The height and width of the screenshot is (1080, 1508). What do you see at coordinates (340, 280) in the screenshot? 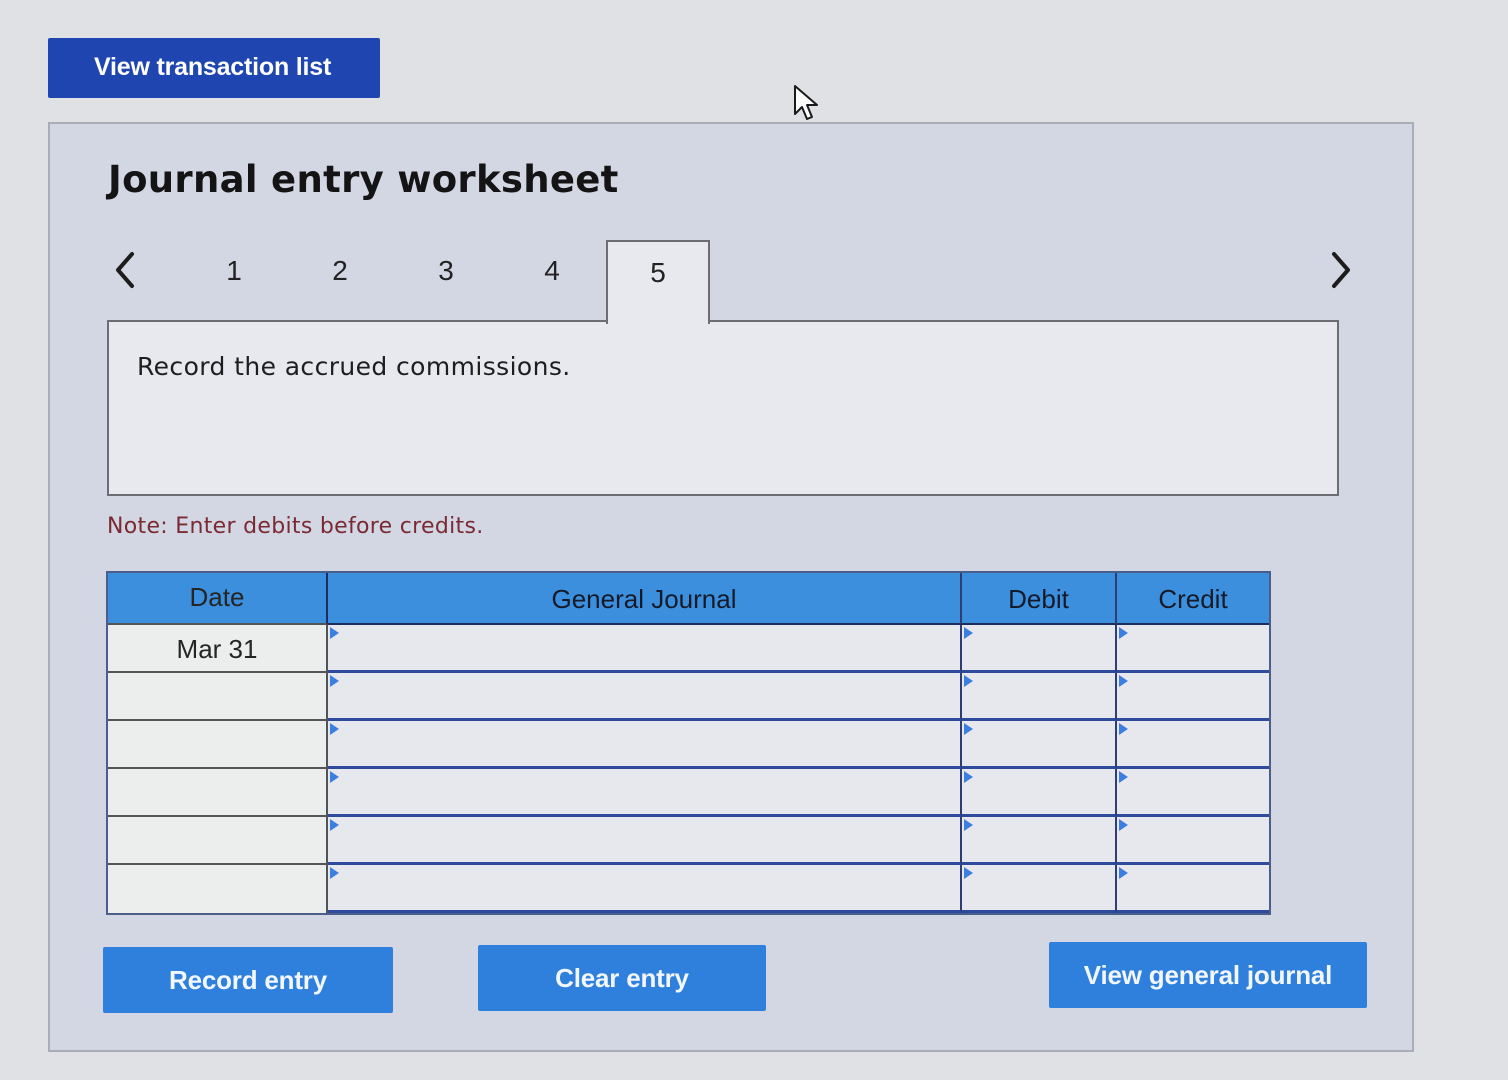
I see `tab-2: 2` at bounding box center [340, 280].